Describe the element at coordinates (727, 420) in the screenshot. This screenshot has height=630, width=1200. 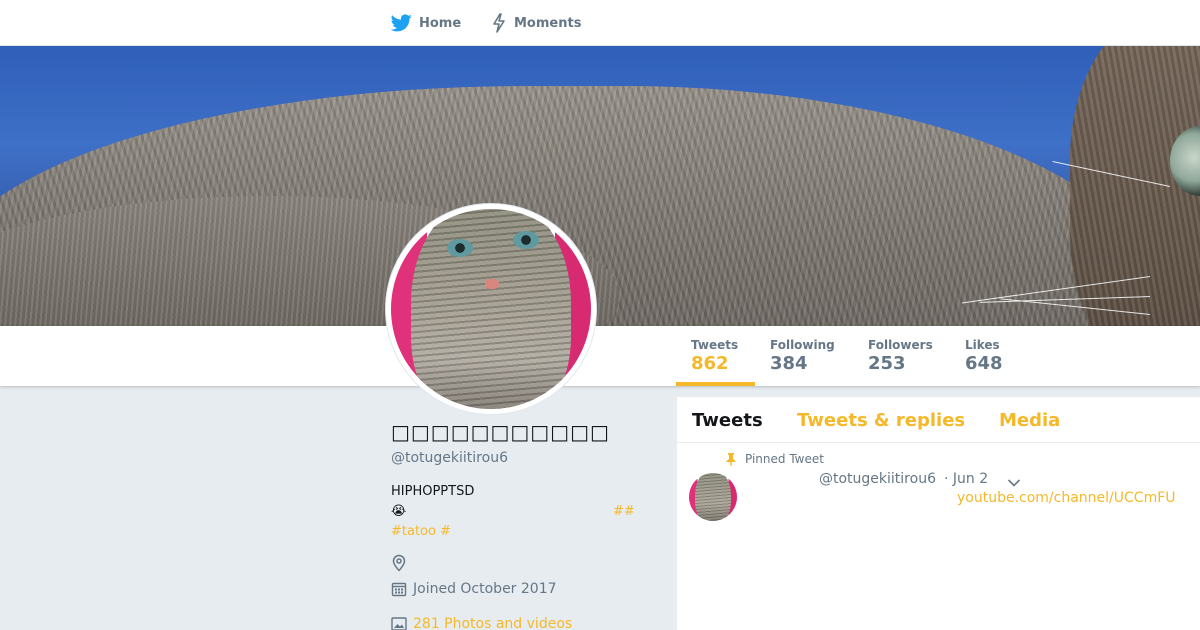
I see `tab-tweets: Tweets` at that location.